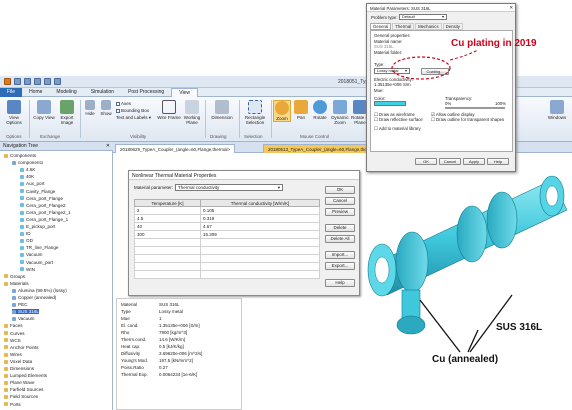 Image resolution: width=572 pixels, height=410 pixels. Describe the element at coordinates (464, 55) in the screenshot. I see `annotation-arrow` at that location.